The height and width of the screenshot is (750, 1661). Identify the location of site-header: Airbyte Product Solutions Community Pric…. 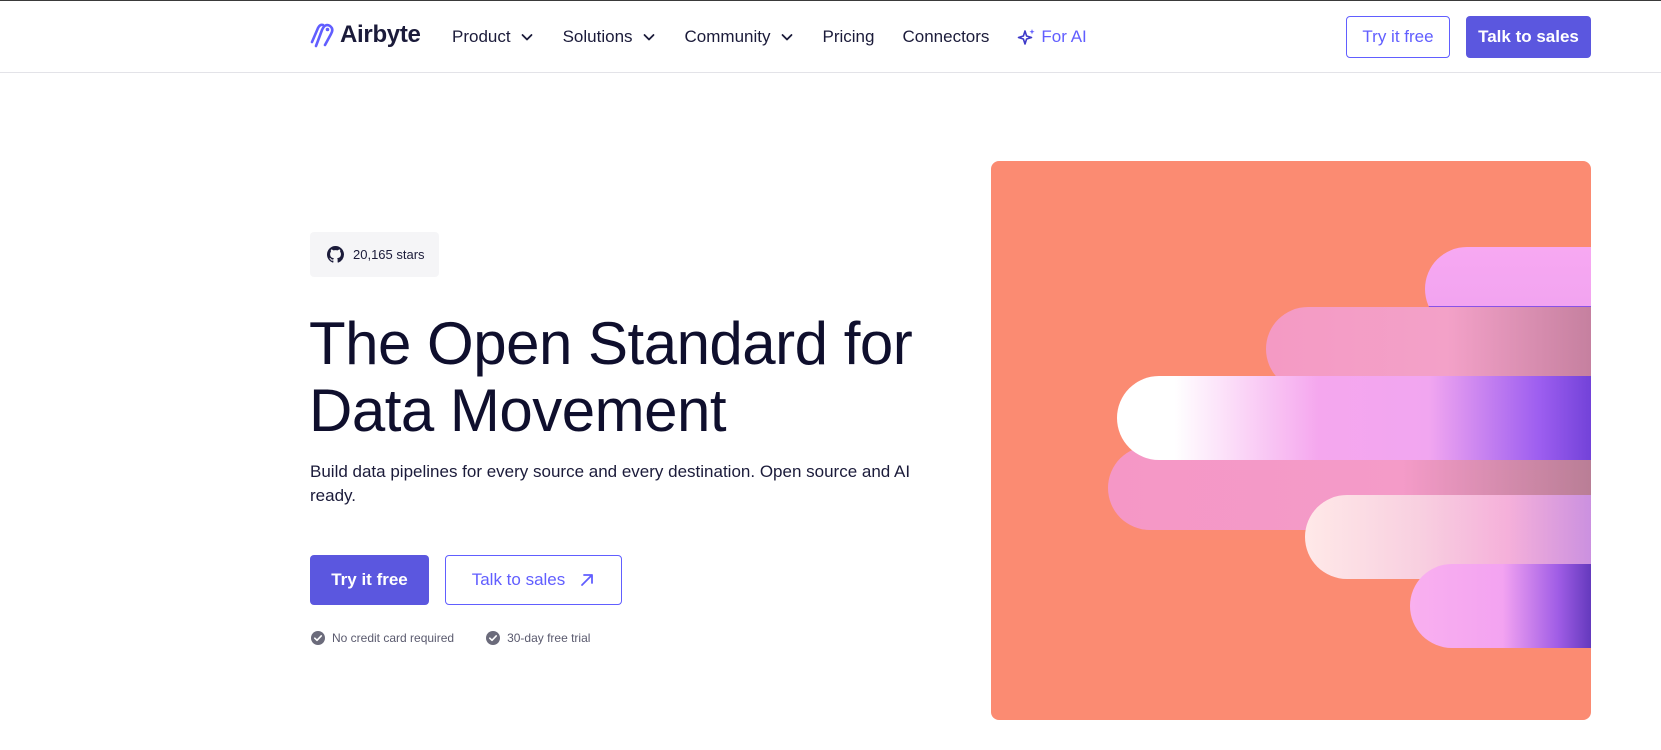
(830, 37).